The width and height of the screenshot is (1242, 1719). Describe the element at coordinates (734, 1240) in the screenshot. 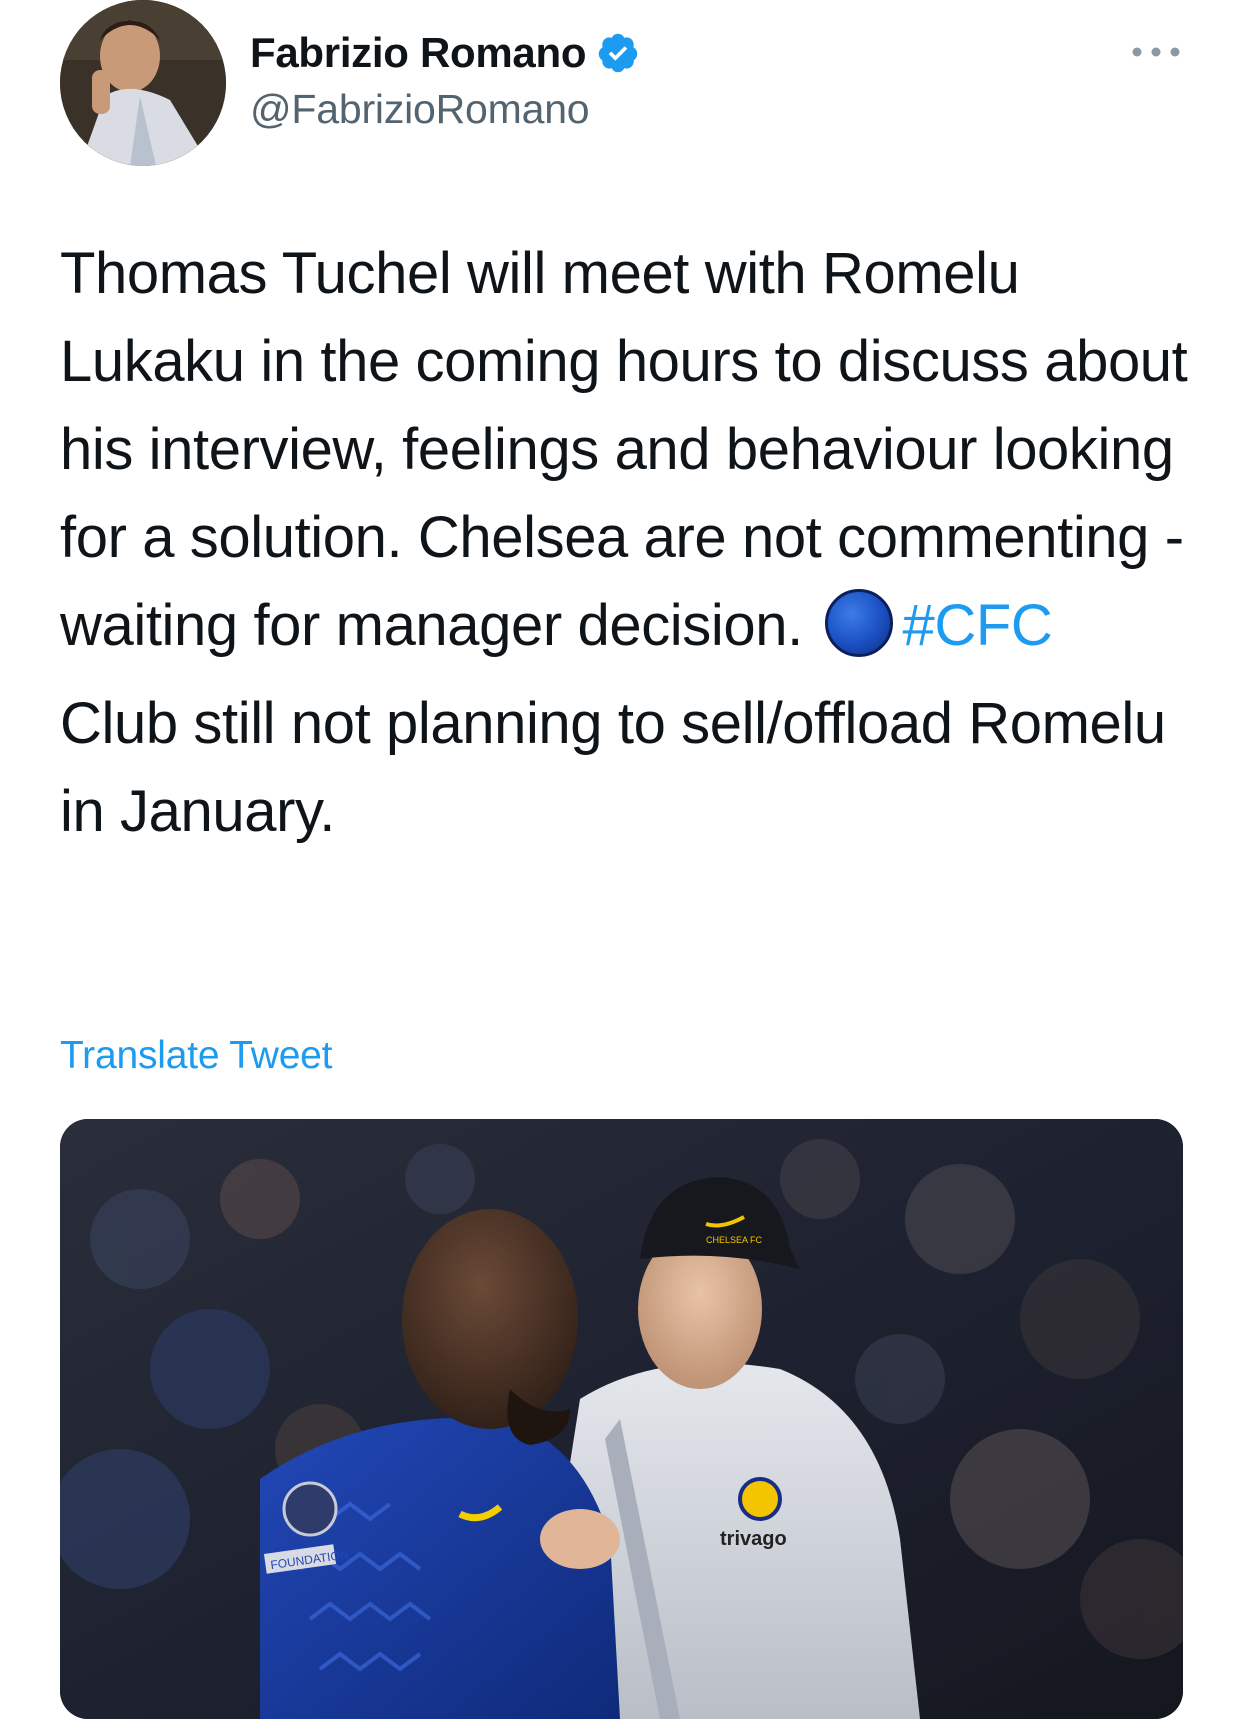

I see `cap-text: CHELSEA FC` at that location.